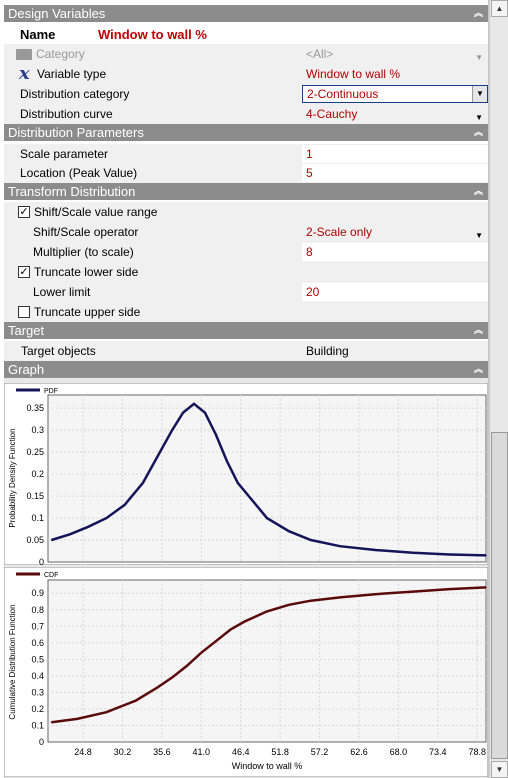  I want to click on target-objects-value: Building, so click(395, 351).